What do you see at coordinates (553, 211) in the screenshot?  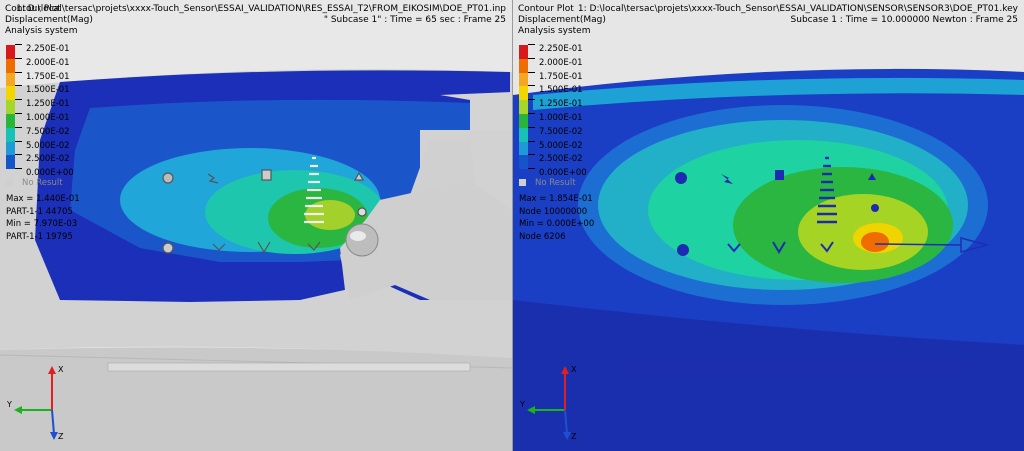 I see `max-location: Node 10000000` at bounding box center [553, 211].